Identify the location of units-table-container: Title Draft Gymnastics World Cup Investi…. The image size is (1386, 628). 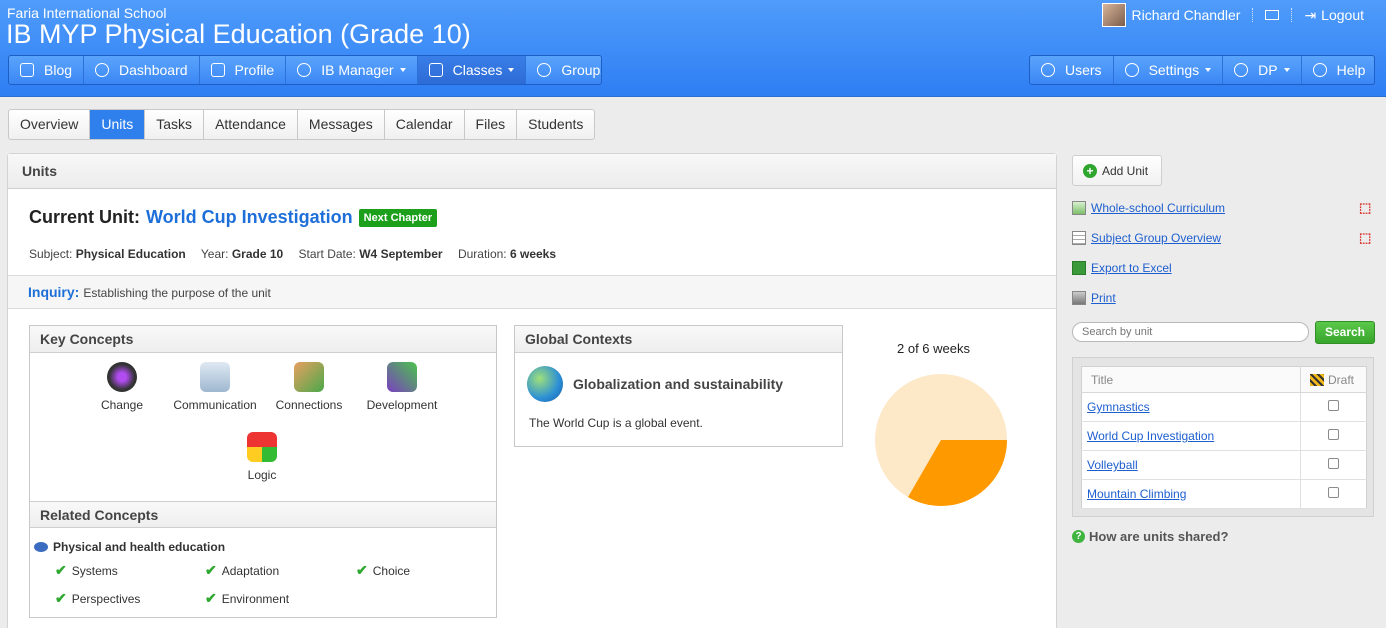
(1223, 437).